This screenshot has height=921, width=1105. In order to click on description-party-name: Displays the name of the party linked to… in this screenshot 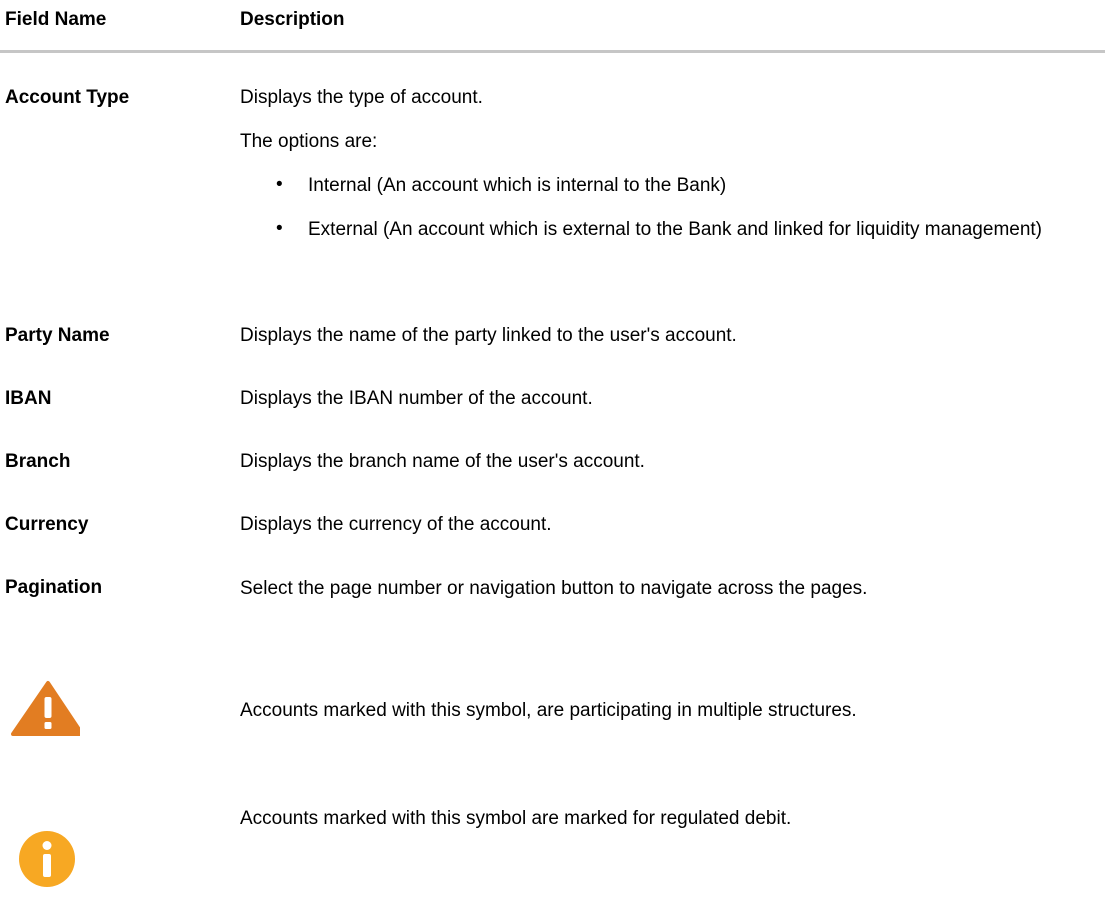, I will do `click(488, 335)`.